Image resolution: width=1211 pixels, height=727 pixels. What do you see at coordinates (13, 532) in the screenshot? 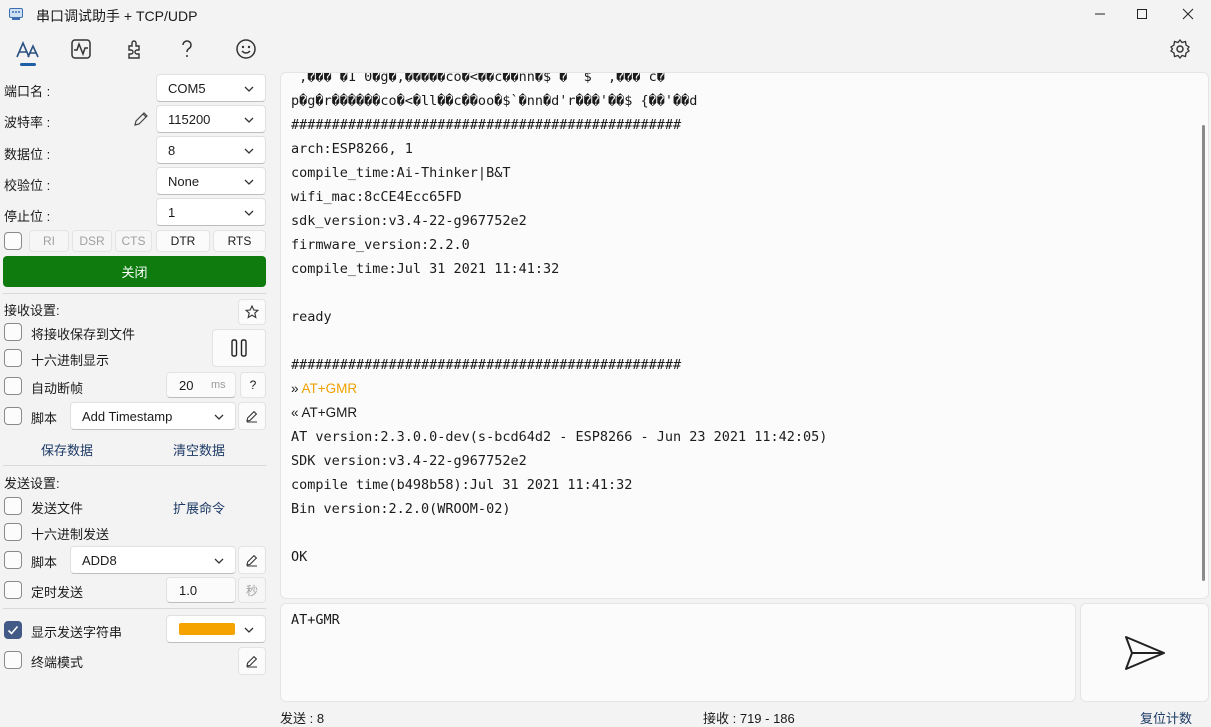
I see `hex-send-checkbox` at bounding box center [13, 532].